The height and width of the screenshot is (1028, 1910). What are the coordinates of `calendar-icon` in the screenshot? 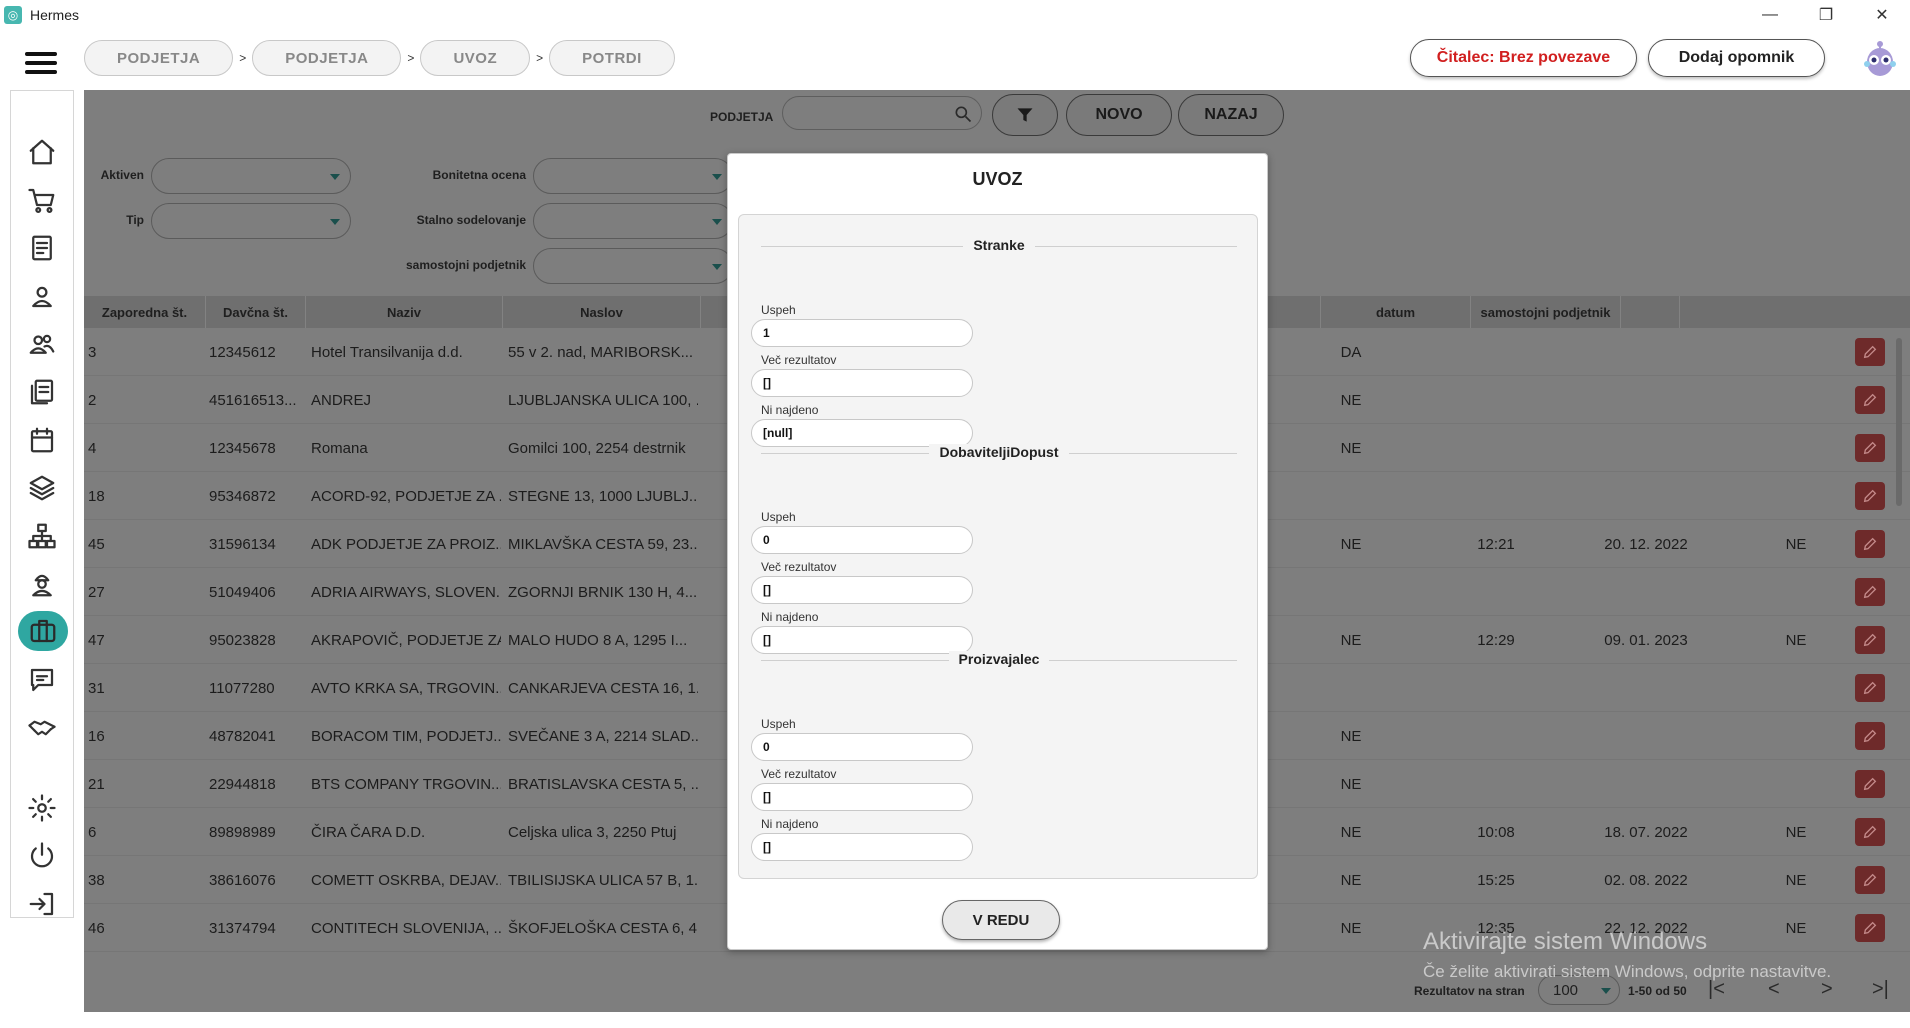 It's located at (42, 440).